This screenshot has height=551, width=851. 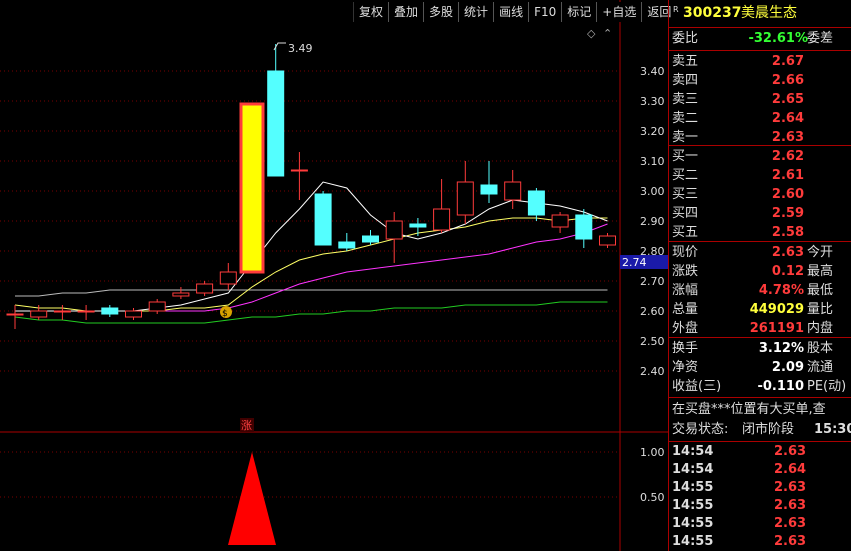 I want to click on buy-level-label: 买一, so click(x=685, y=156).